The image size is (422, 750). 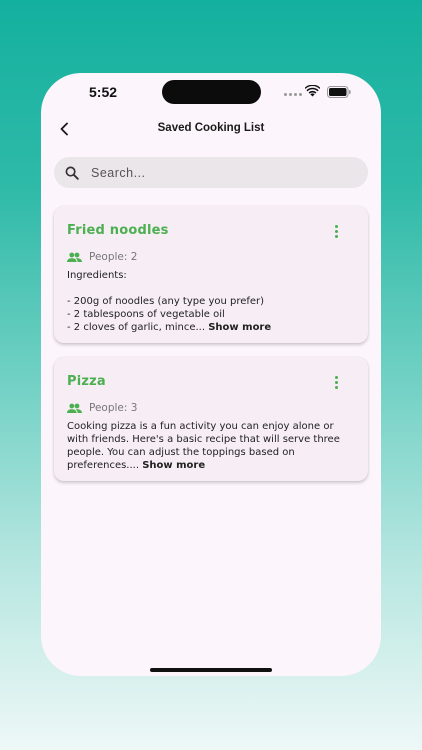 What do you see at coordinates (312, 91) in the screenshot?
I see `wifi-icon` at bounding box center [312, 91].